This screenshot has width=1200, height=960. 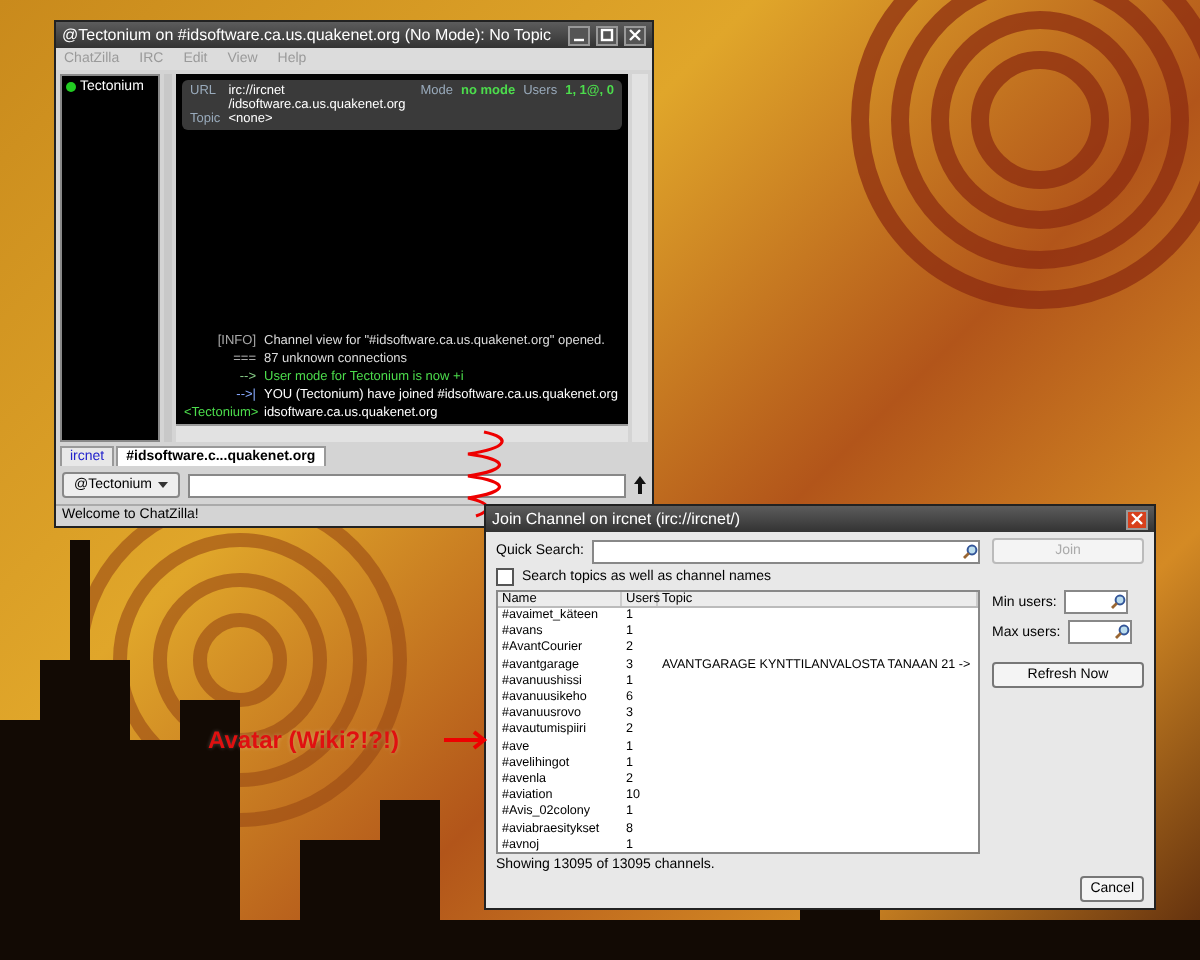 I want to click on maximize-icon, so click(x=607, y=35).